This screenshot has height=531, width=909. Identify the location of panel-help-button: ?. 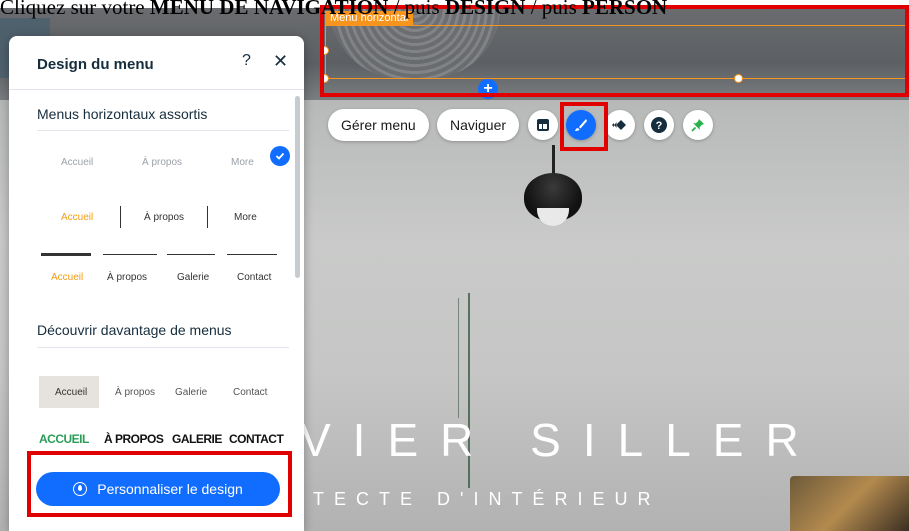
(246, 61).